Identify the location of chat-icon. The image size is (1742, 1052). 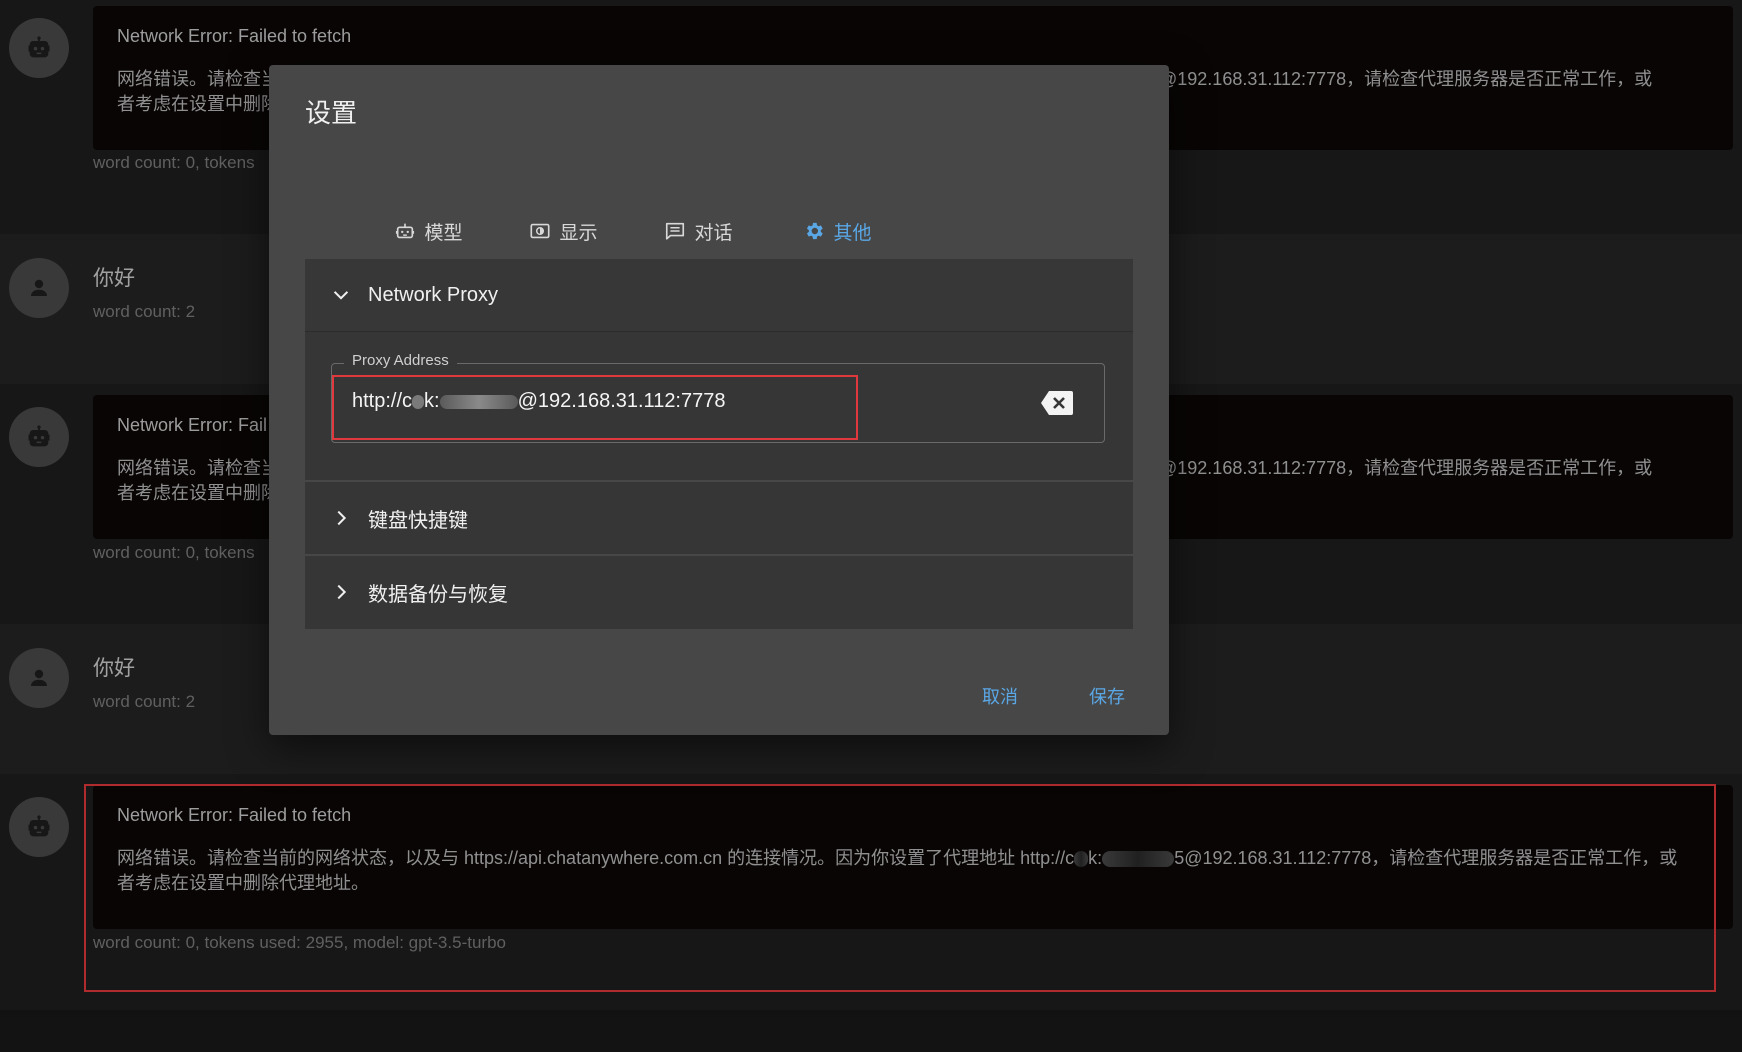
(675, 231).